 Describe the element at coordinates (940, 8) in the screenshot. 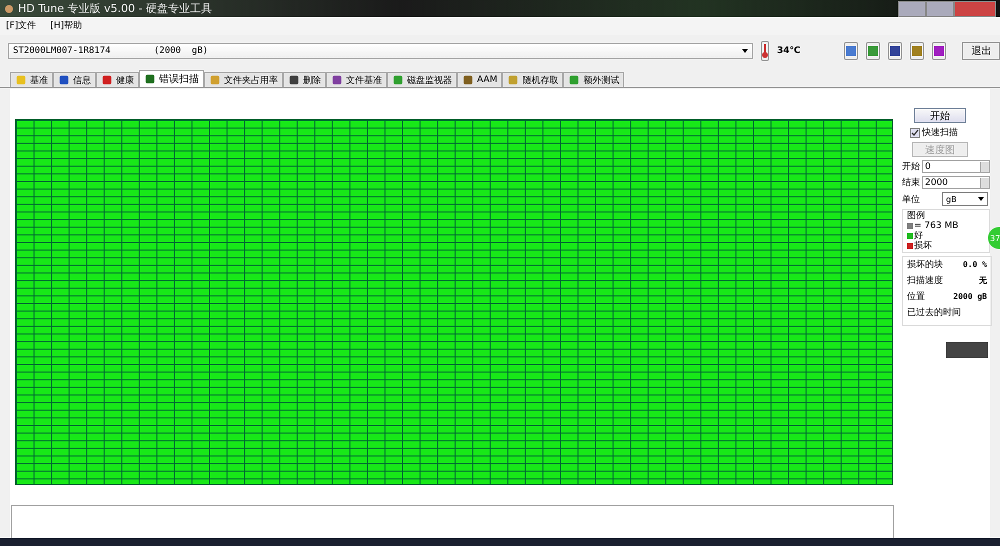

I see `maximize-button` at that location.